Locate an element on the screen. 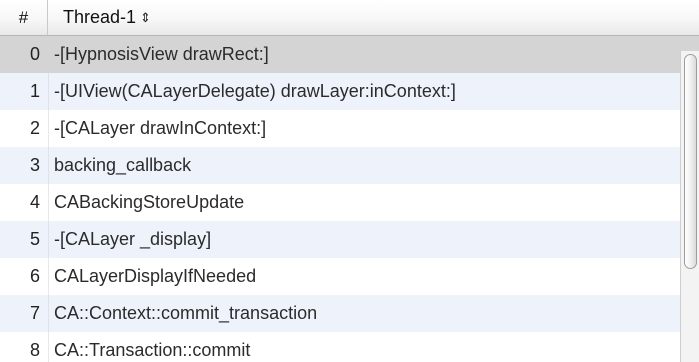 Image resolution: width=699 pixels, height=362 pixels. row-label: CALayerDisplayIfNeeded is located at coordinates (155, 276).